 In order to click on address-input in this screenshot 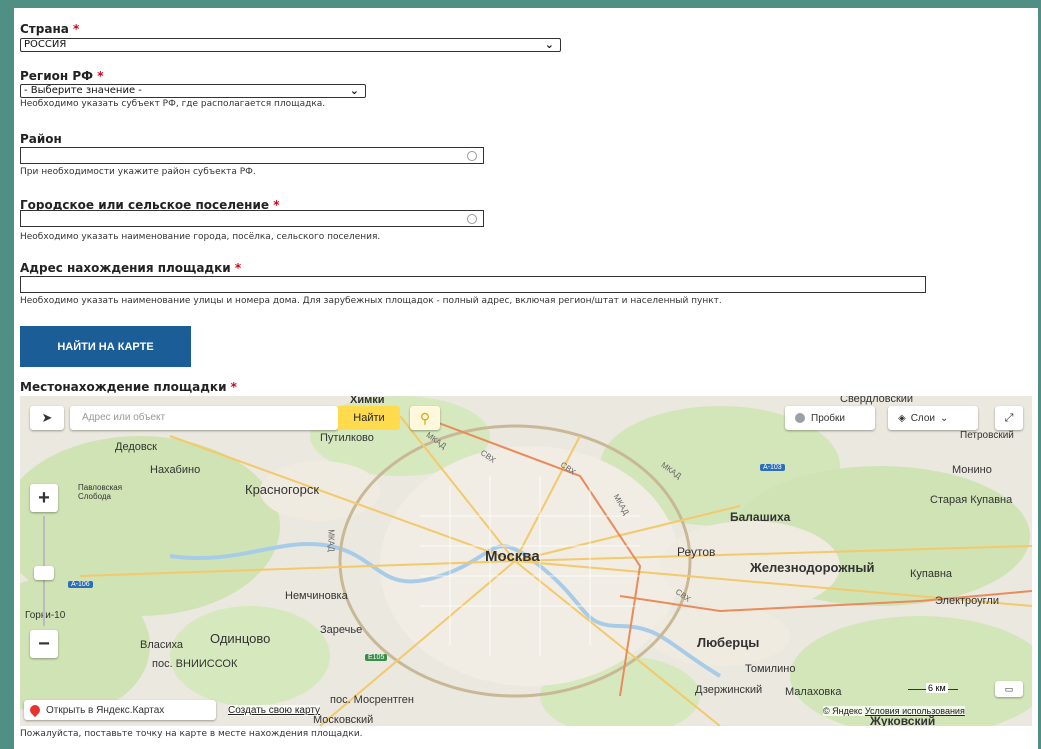, I will do `click(473, 284)`.